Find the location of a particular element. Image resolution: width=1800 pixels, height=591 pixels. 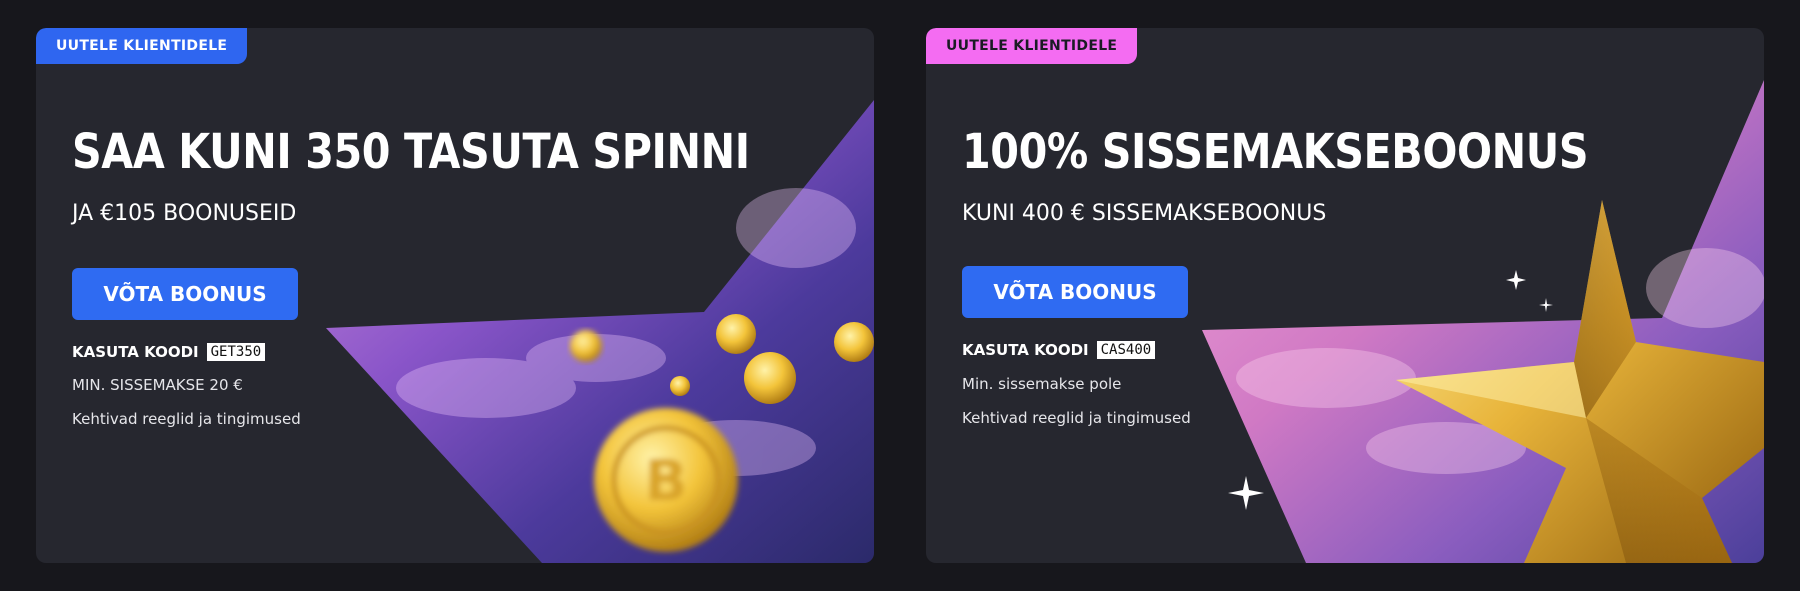

svg-text: B is located at coordinates (666, 481).